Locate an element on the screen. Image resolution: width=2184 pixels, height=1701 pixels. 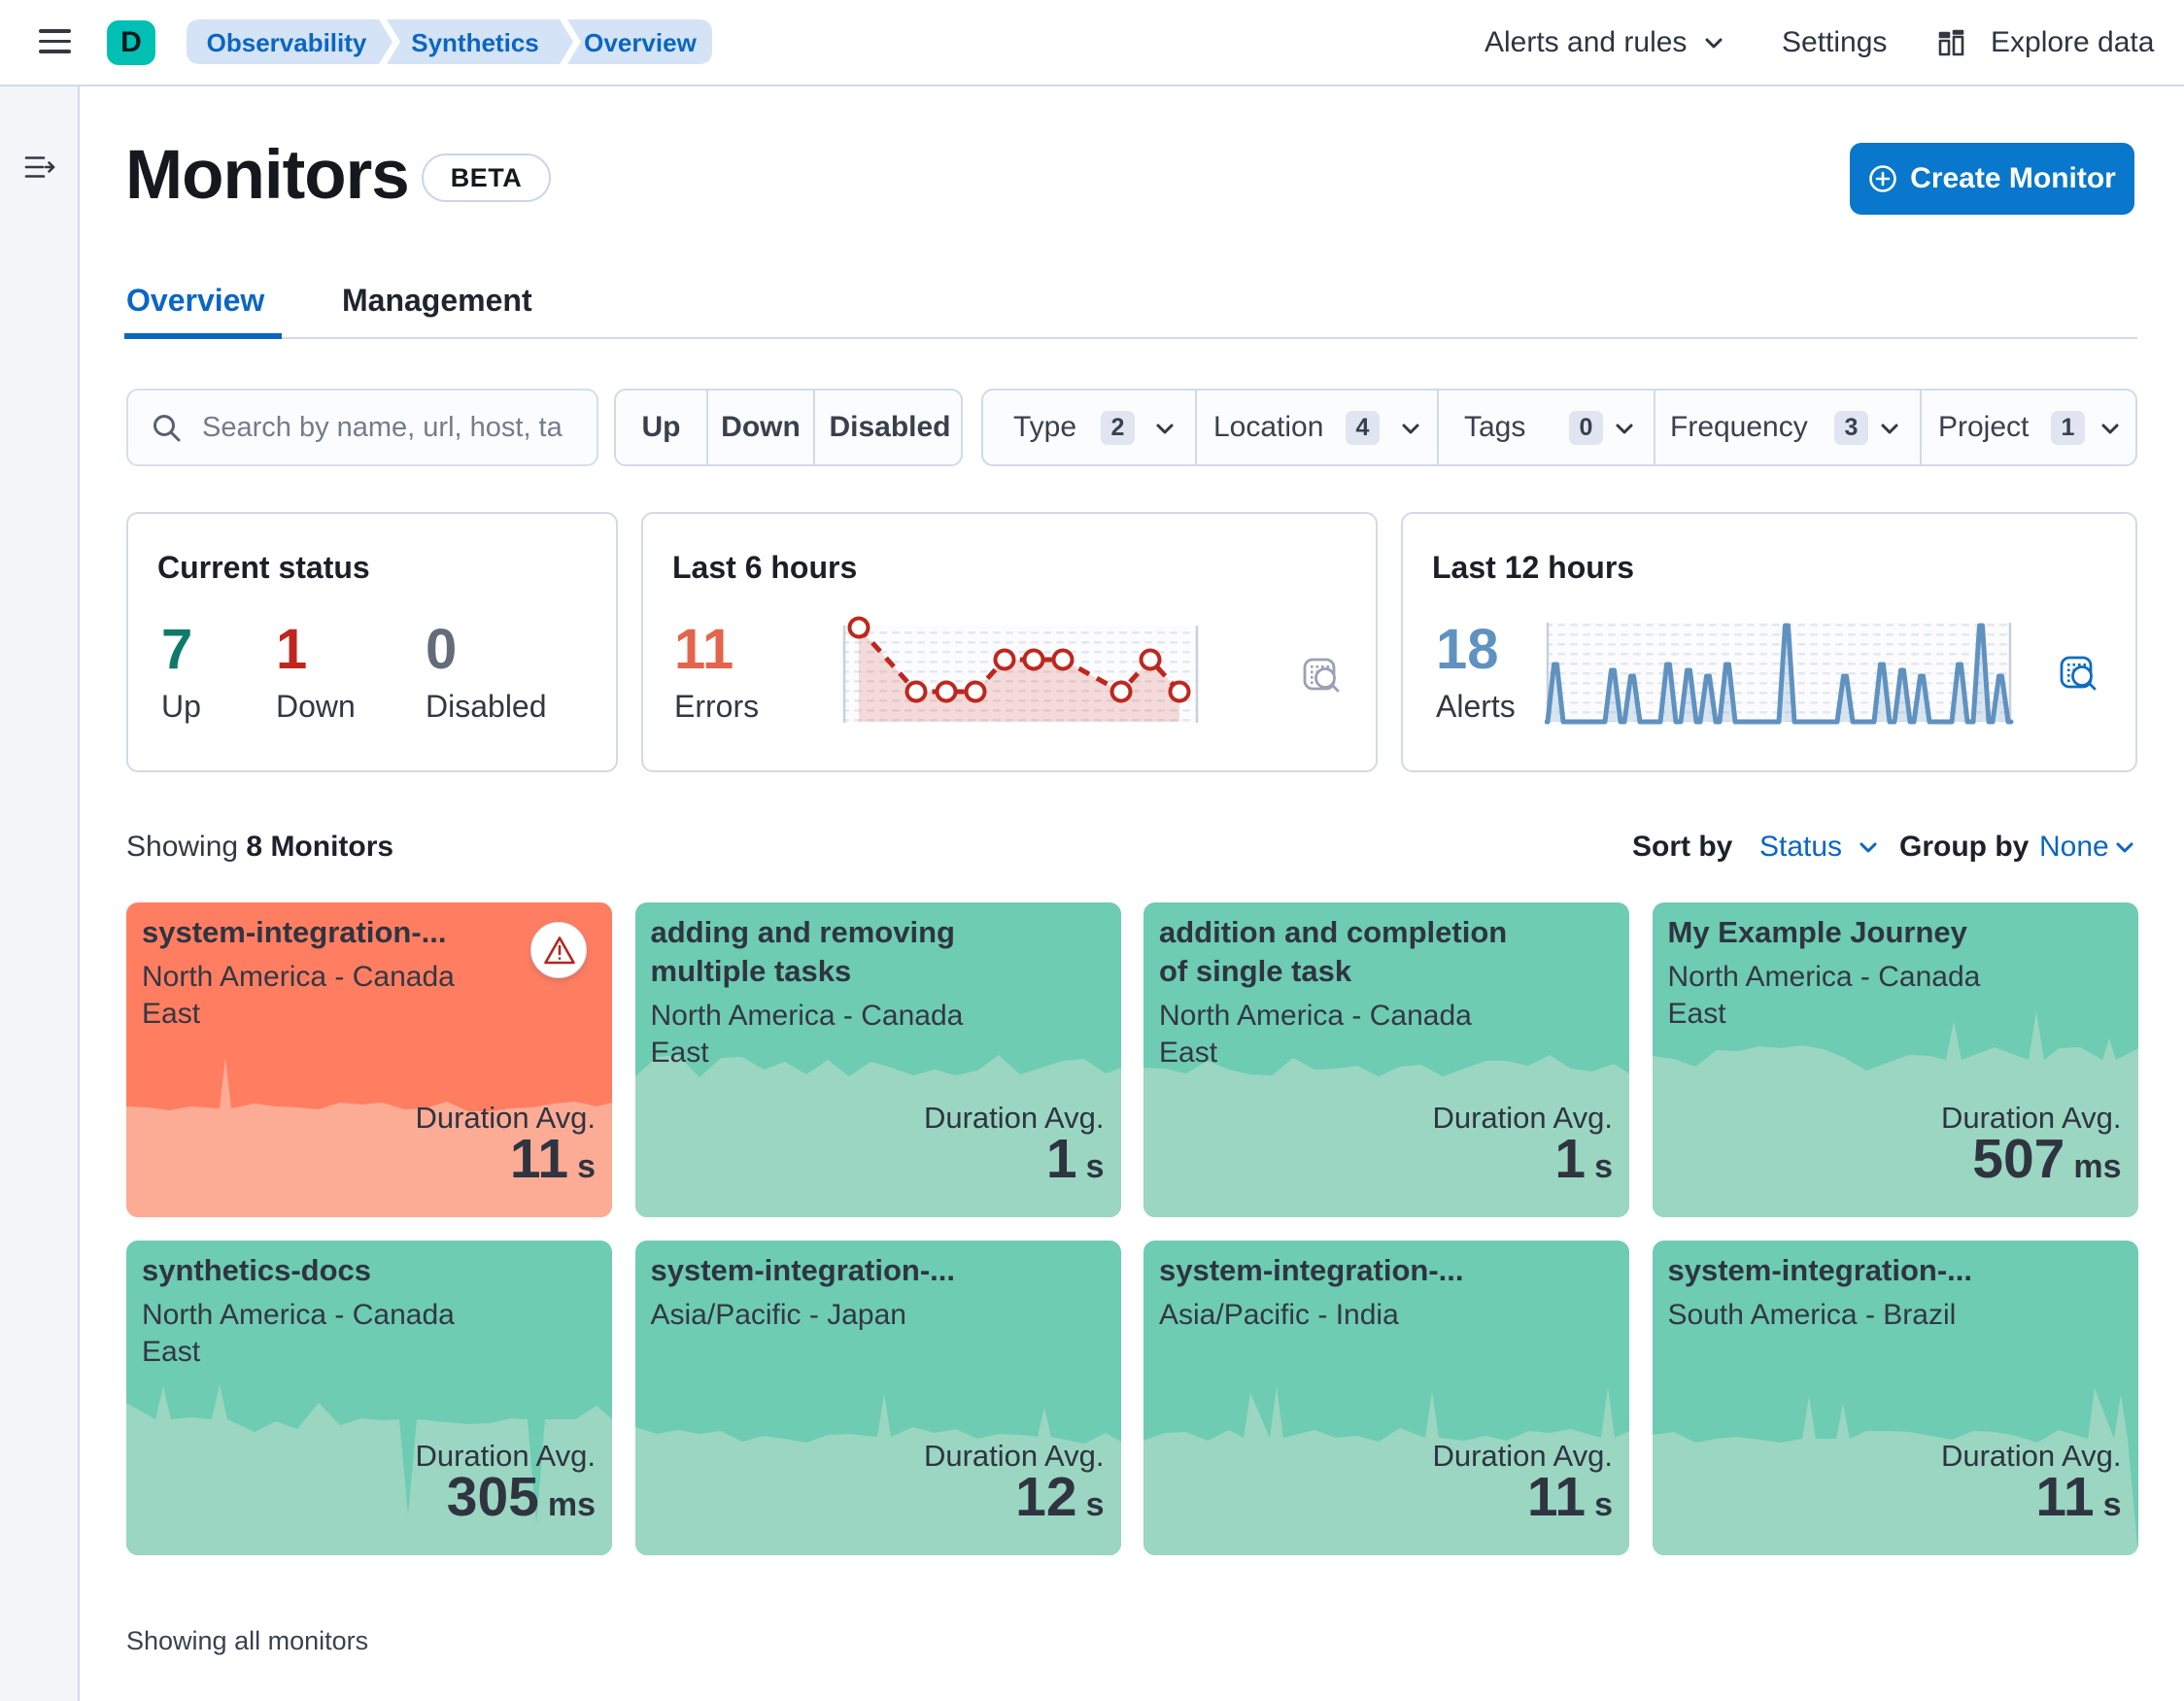
svg-text: Synthetics is located at coordinates (475, 42).